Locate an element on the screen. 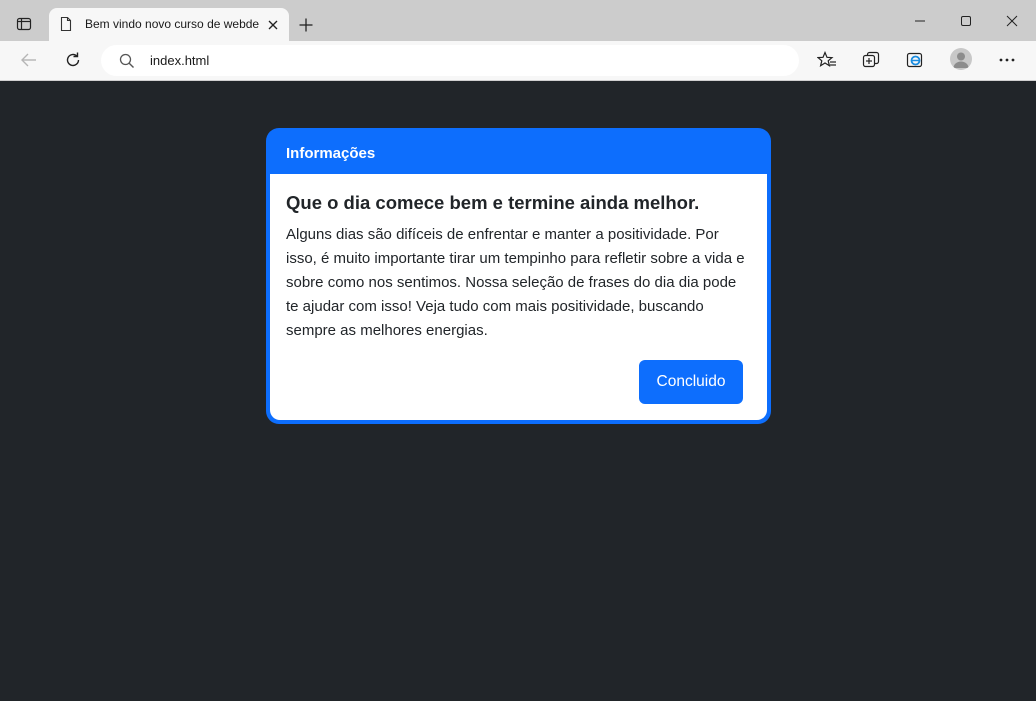 The image size is (1036, 701). tab-strip: Bem vindo novo curso de webdesign is located at coordinates (518, 20).